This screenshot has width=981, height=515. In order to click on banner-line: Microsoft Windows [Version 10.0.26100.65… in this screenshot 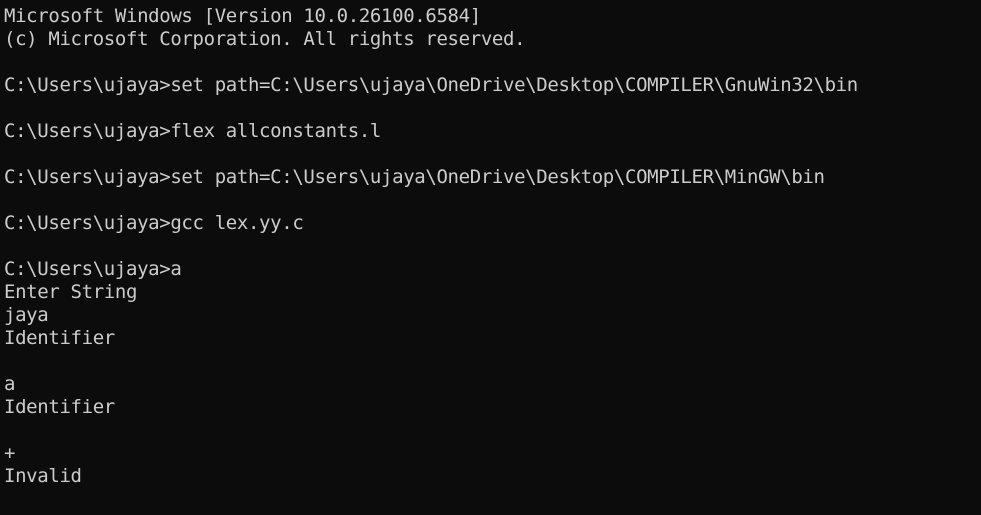, I will do `click(242, 16)`.